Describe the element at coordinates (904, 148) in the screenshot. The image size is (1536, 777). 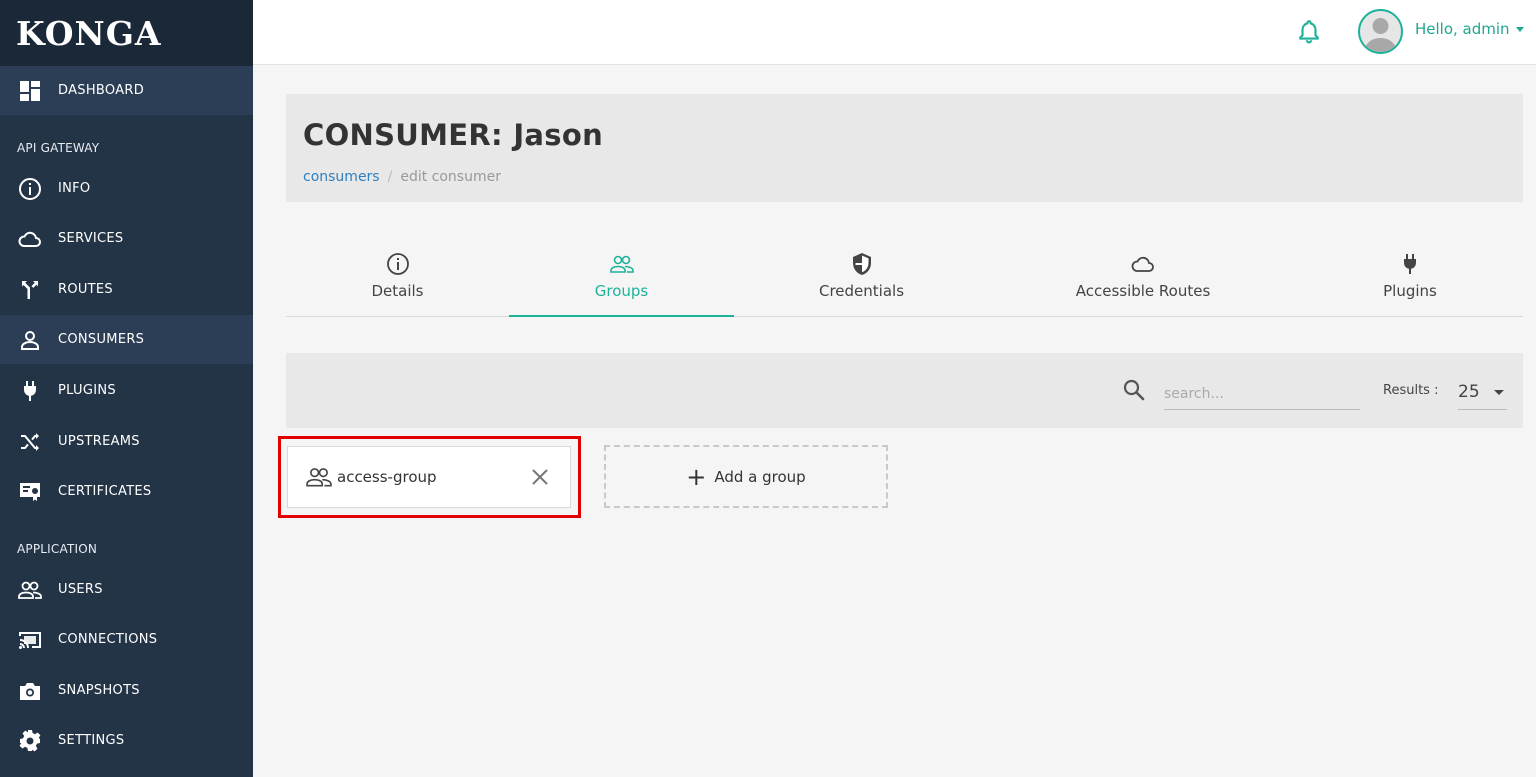
I see `page-header: CONSUMER: Jason consumers / edit consumer` at that location.